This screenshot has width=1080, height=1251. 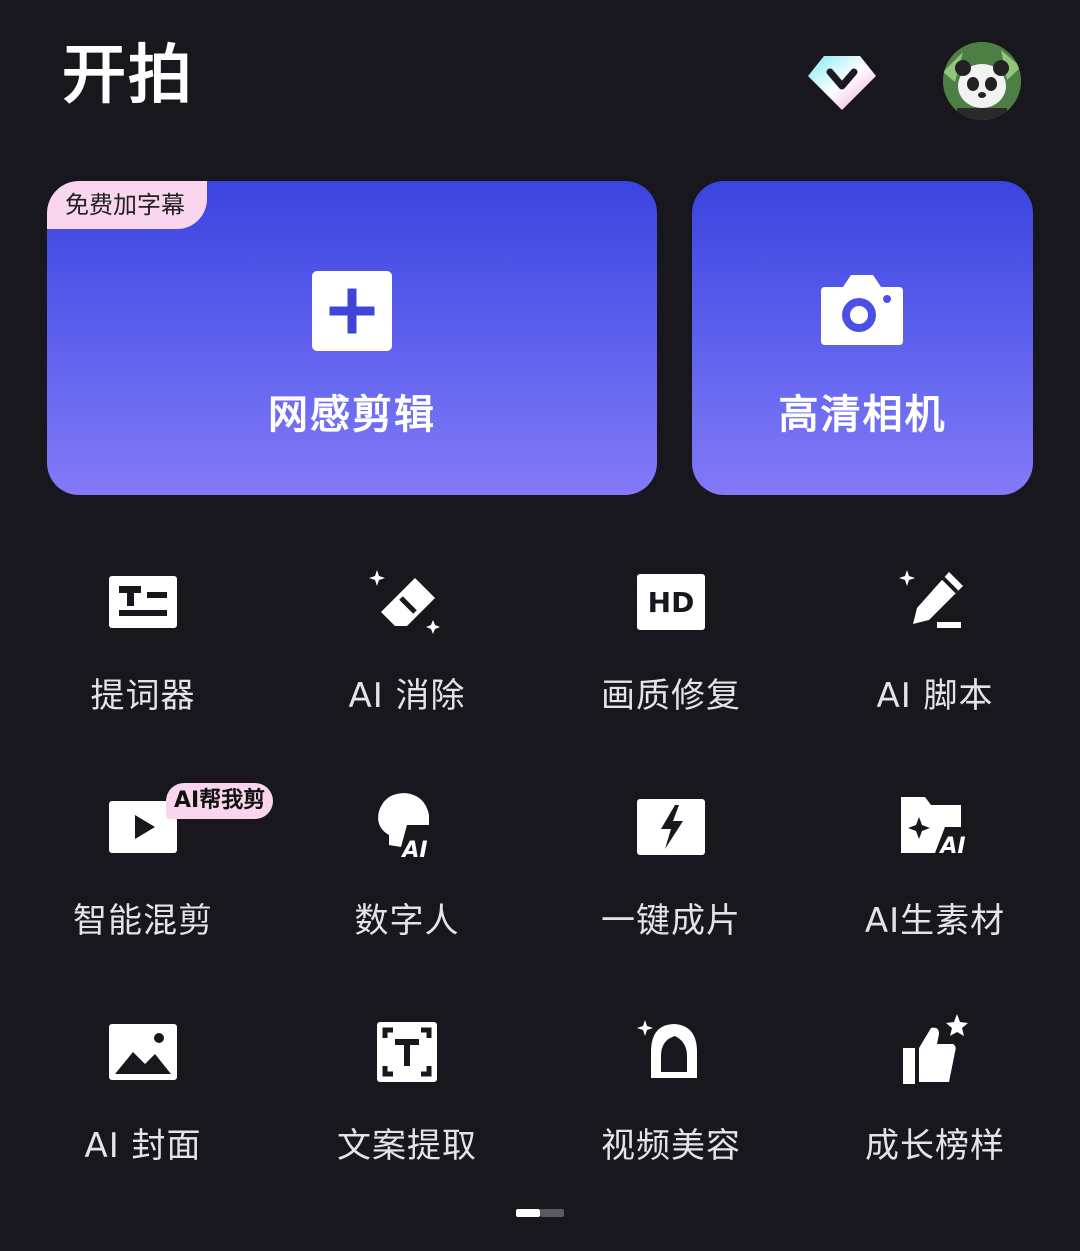 What do you see at coordinates (935, 921) in the screenshot?
I see `tool-label: AI生素材` at bounding box center [935, 921].